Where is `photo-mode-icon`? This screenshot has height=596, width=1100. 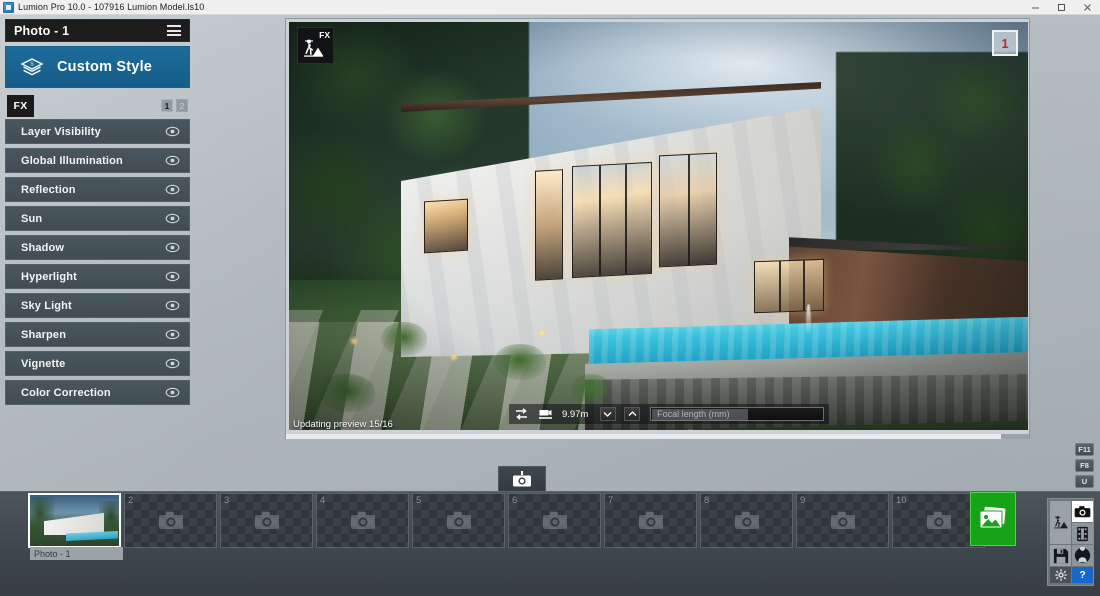 photo-mode-icon is located at coordinates (1082, 511).